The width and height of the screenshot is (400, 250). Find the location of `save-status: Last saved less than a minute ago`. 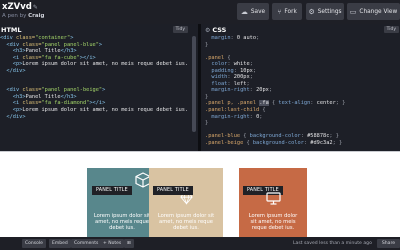

save-status: Last saved less than a minute ago is located at coordinates (332, 243).